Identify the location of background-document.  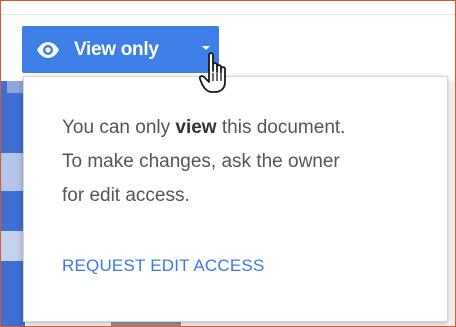
(13, 203).